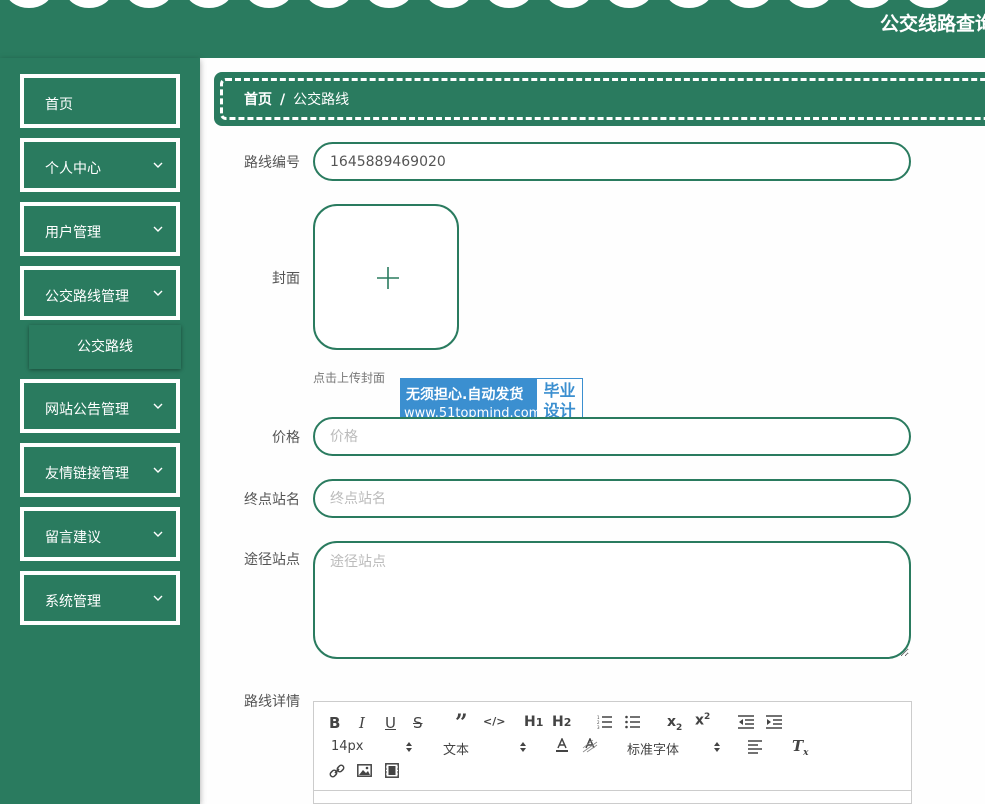  What do you see at coordinates (756, 747) in the screenshot?
I see `align-icon` at bounding box center [756, 747].